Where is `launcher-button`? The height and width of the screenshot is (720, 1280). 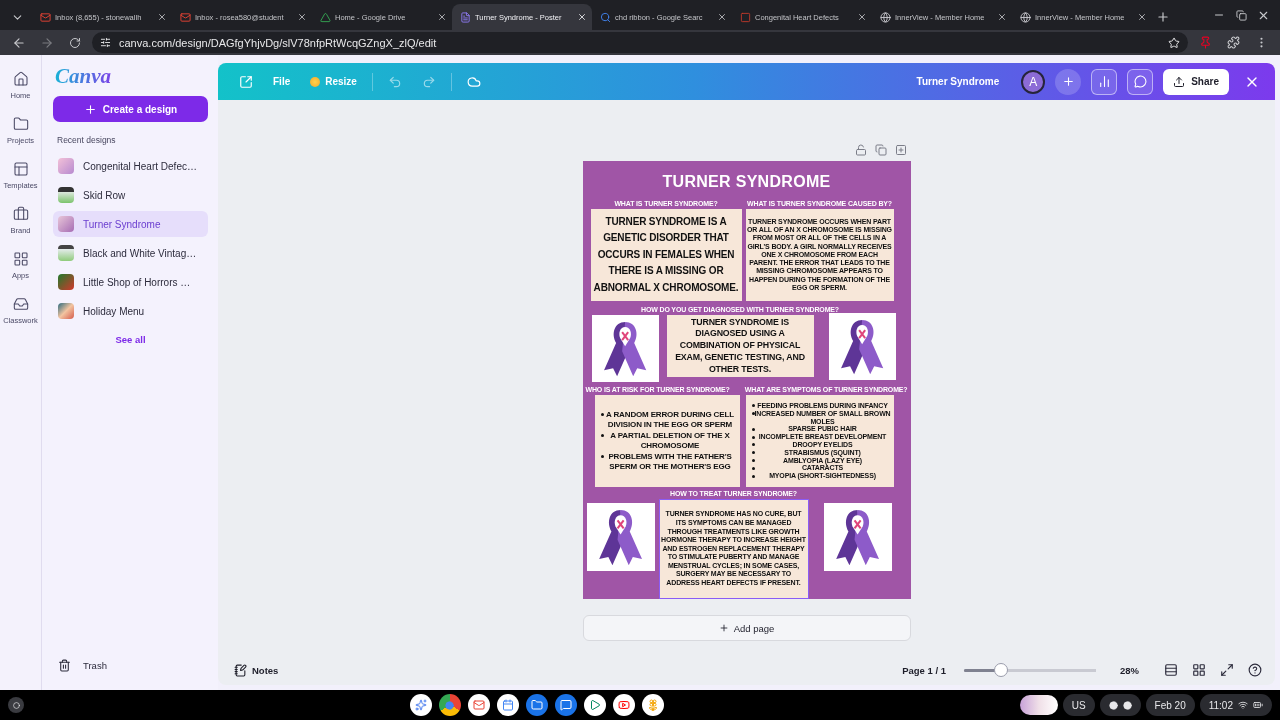
launcher-button is located at coordinates (16, 705).